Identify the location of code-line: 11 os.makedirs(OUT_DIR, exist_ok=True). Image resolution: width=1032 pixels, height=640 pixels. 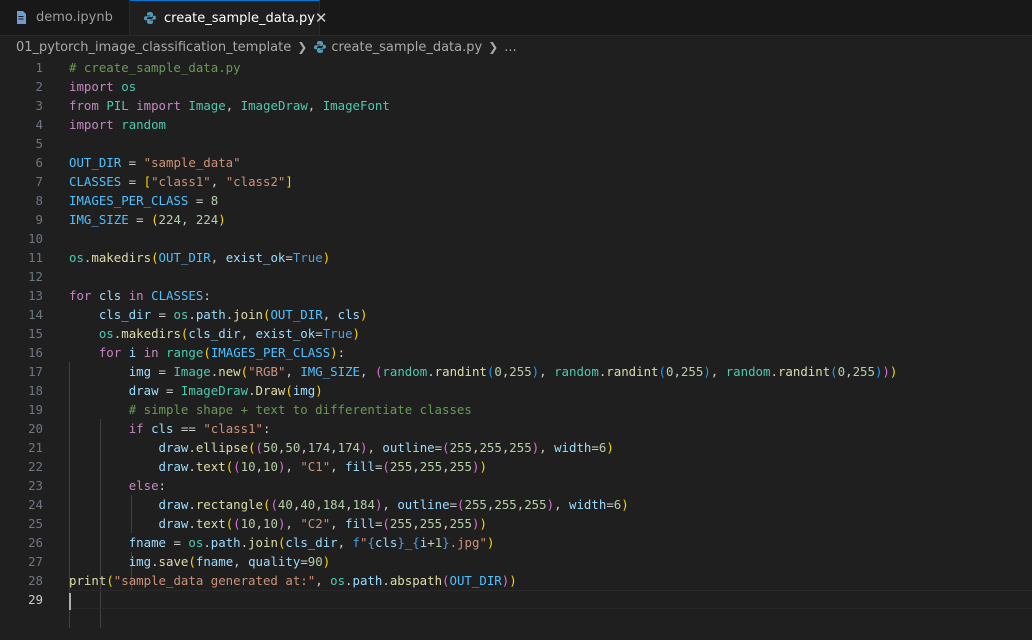
(516, 257).